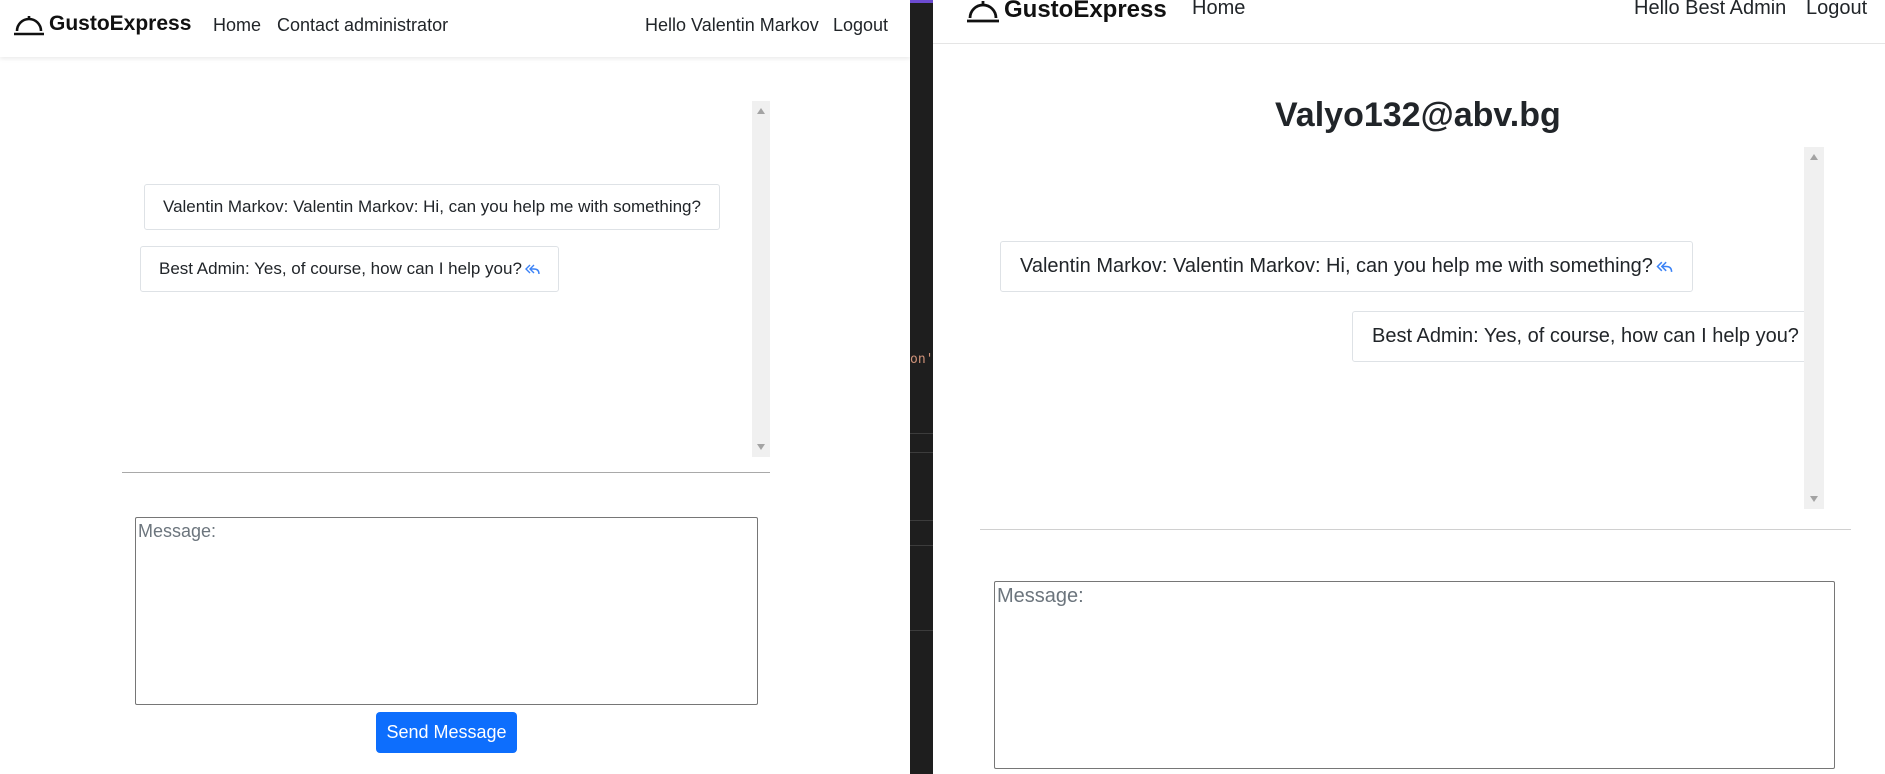 This screenshot has width=1885, height=774. I want to click on user-greeting: Hello Valentin Markov, so click(732, 25).